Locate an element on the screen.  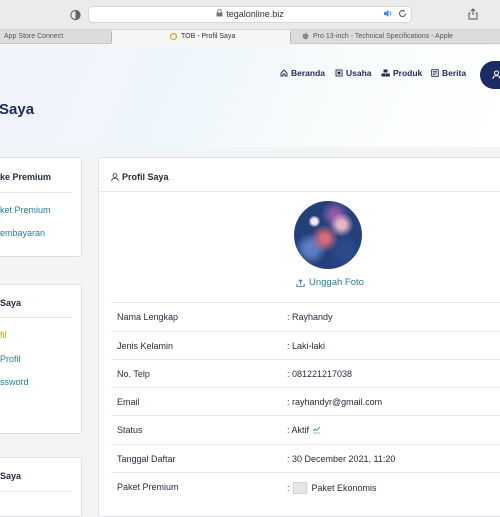
sidebar-item-password: ssword is located at coordinates (14, 382).